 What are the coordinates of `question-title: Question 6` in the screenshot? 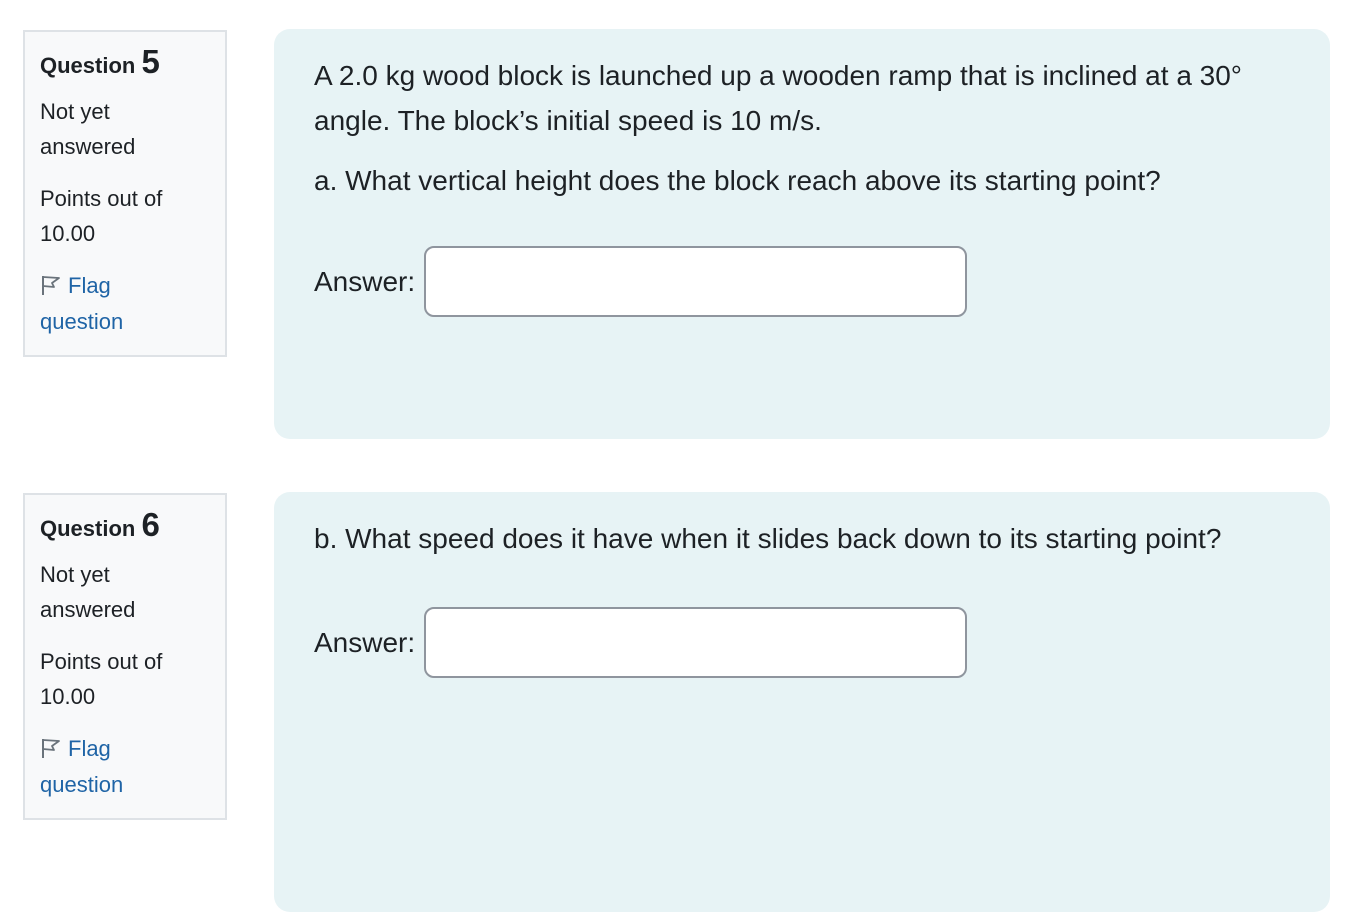 It's located at (132, 525).